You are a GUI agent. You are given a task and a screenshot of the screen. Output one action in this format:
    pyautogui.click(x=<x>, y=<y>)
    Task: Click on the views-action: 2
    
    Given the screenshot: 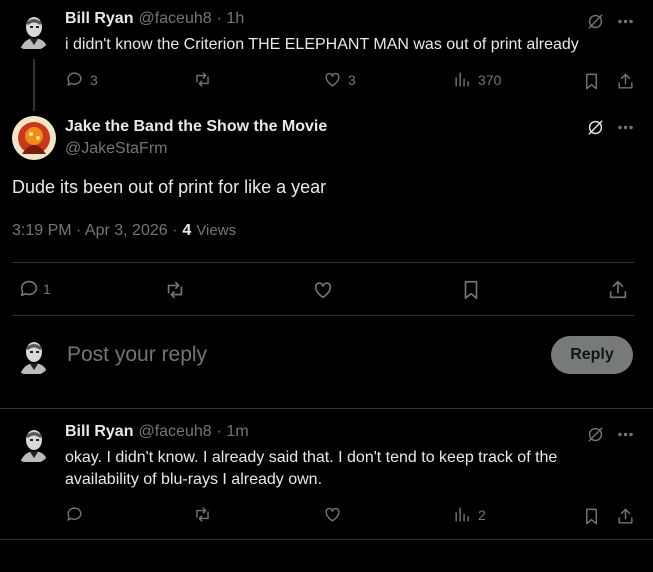 What is the action you would take?
    pyautogui.click(x=469, y=514)
    